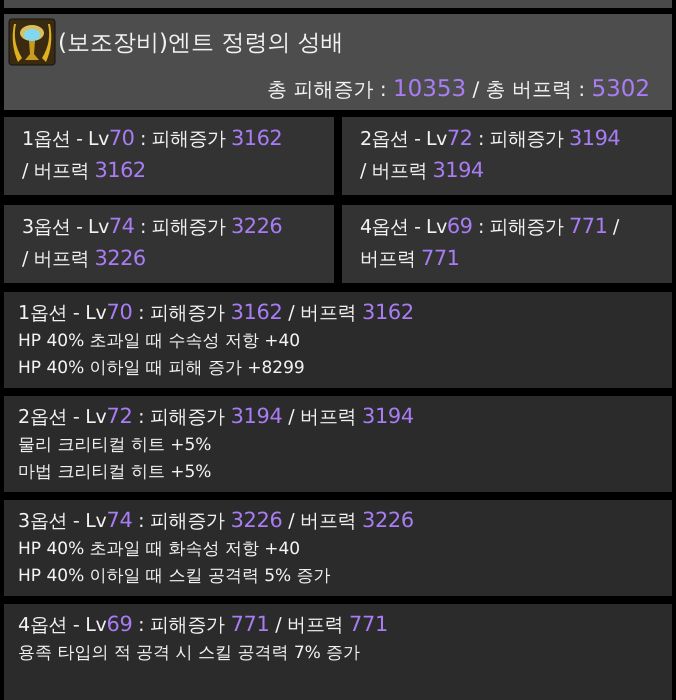 This screenshot has height=700, width=676. Describe the element at coordinates (175, 576) in the screenshot. I see `option-effect: HP 40% 이하일 때 스킬 공격력 5% 증가` at that location.